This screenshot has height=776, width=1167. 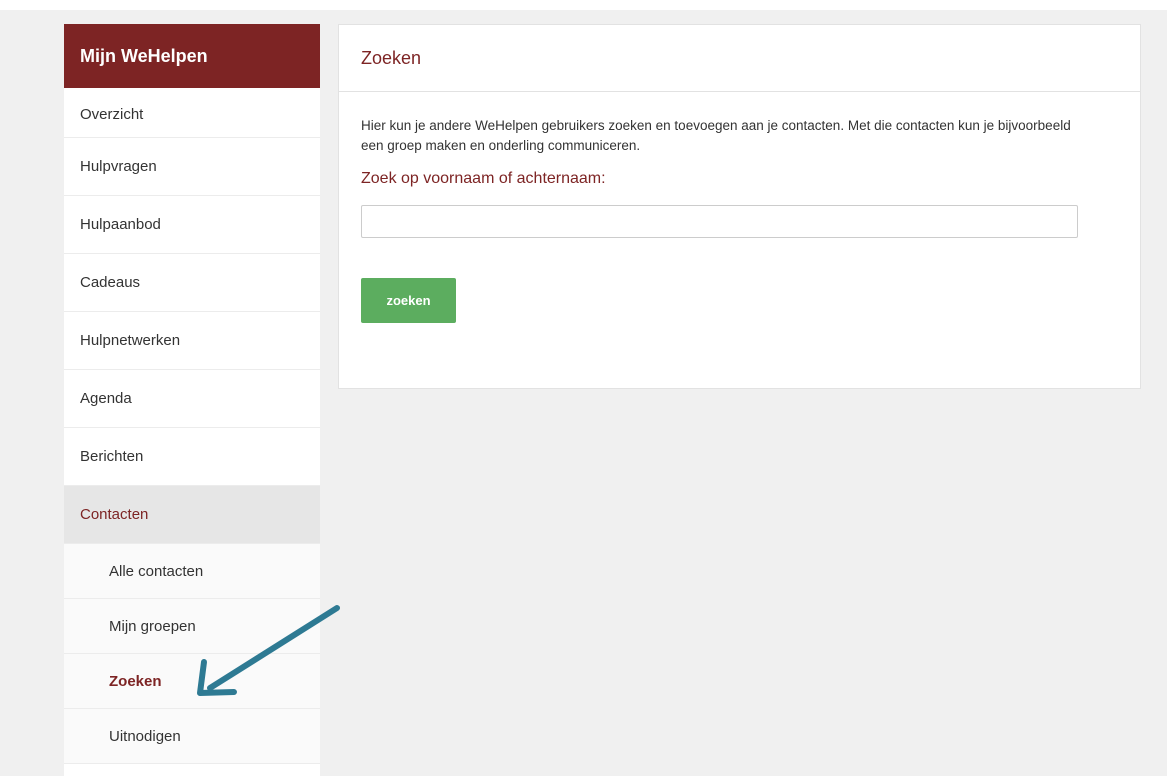 What do you see at coordinates (192, 56) in the screenshot?
I see `sidebar-title: Mijn WeHelpen` at bounding box center [192, 56].